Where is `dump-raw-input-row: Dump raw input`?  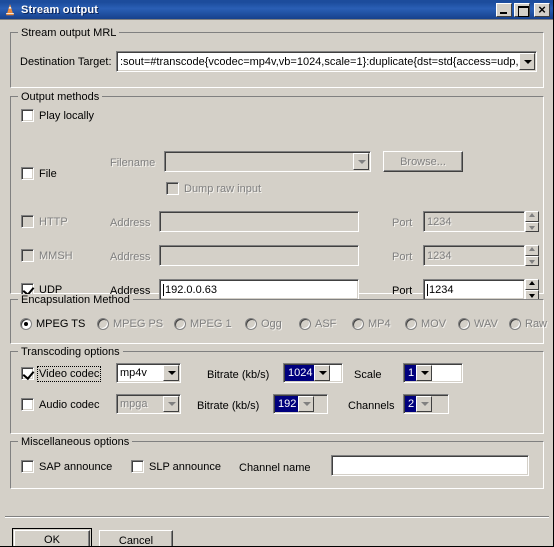 dump-raw-input-row: Dump raw input is located at coordinates (213, 188).